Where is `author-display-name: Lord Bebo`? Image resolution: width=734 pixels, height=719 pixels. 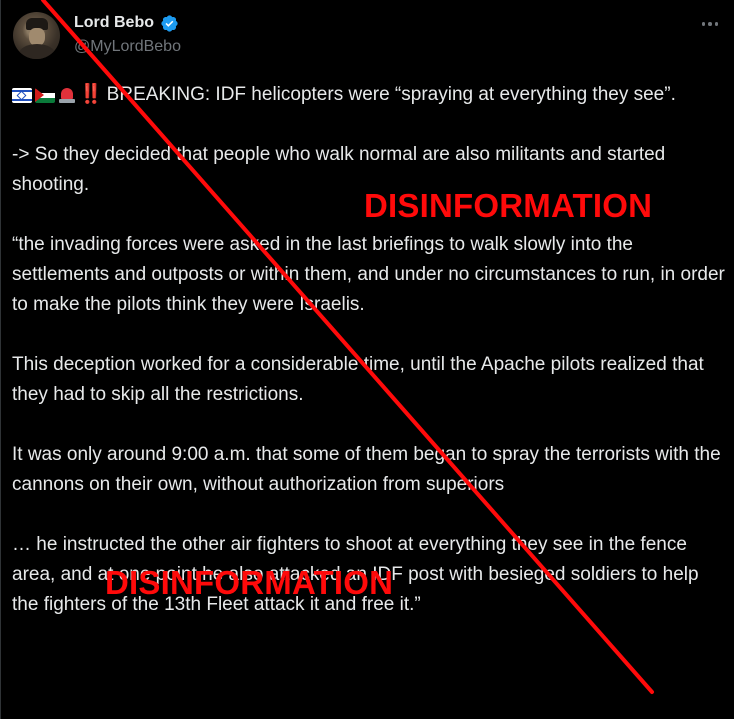
author-display-name: Lord Bebo is located at coordinates (114, 23).